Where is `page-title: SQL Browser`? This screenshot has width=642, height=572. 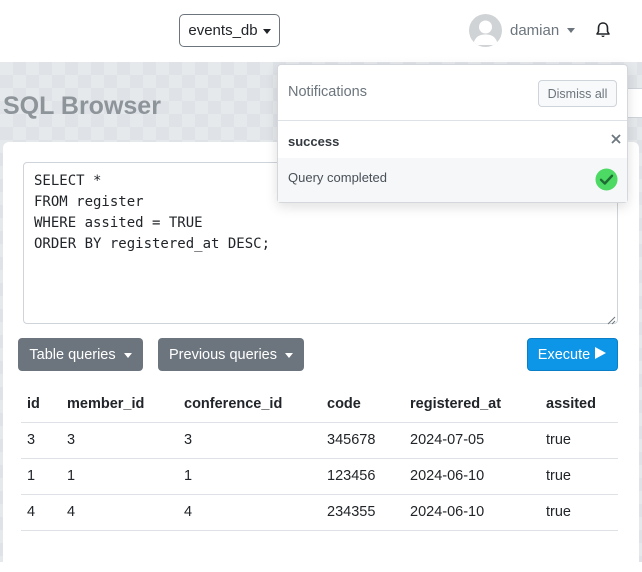
page-title: SQL Browser is located at coordinates (82, 106).